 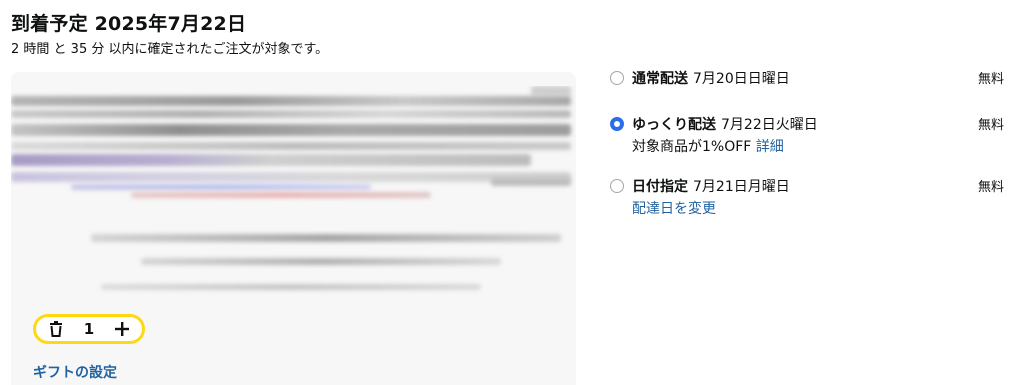 What do you see at coordinates (129, 24) in the screenshot?
I see `delivery-date-heading: 到着予定 2025年7月22日` at bounding box center [129, 24].